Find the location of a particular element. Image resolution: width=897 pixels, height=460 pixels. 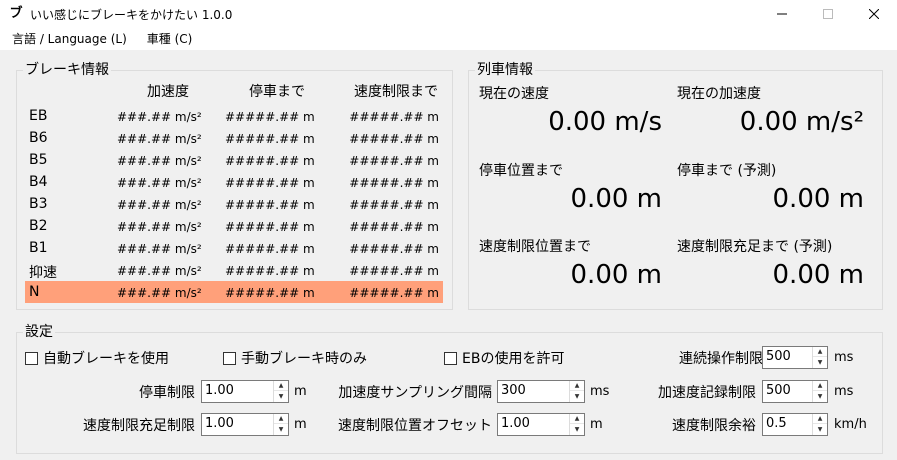

brake-notch-name: B4 is located at coordinates (38, 182).